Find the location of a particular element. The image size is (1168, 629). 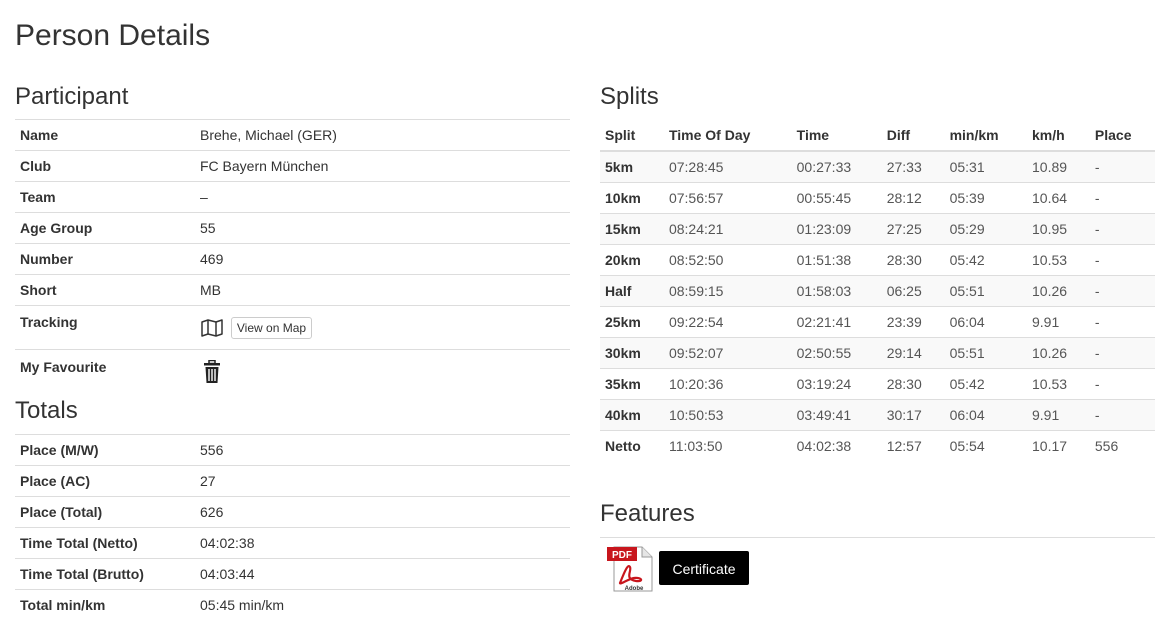

column-header: Time is located at coordinates (836, 135).